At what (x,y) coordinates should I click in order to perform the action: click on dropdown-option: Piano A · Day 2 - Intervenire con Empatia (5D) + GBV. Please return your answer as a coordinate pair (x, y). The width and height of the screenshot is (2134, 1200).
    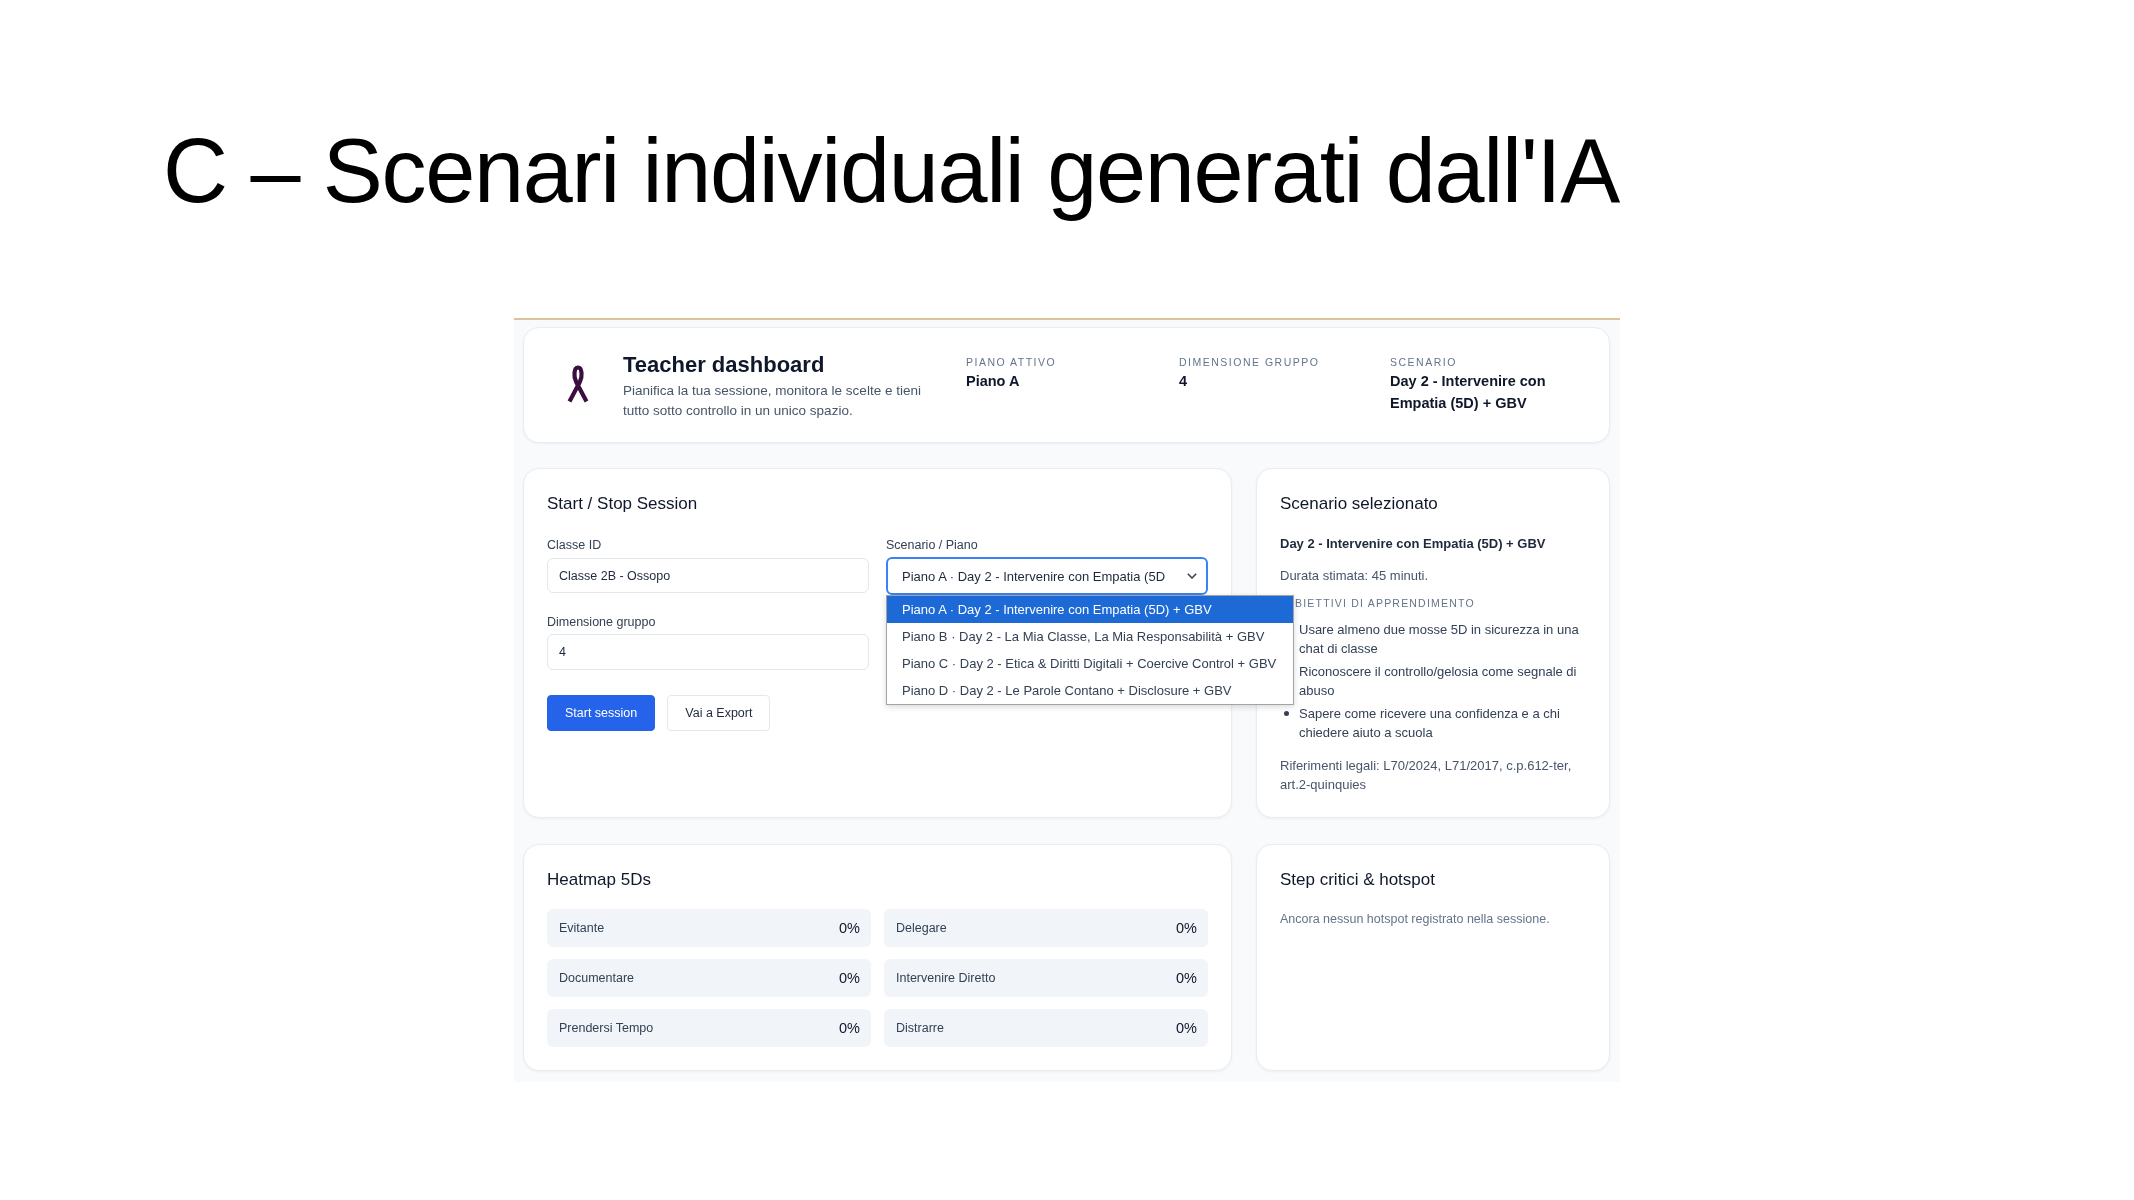
    Looking at the image, I should click on (1090, 609).